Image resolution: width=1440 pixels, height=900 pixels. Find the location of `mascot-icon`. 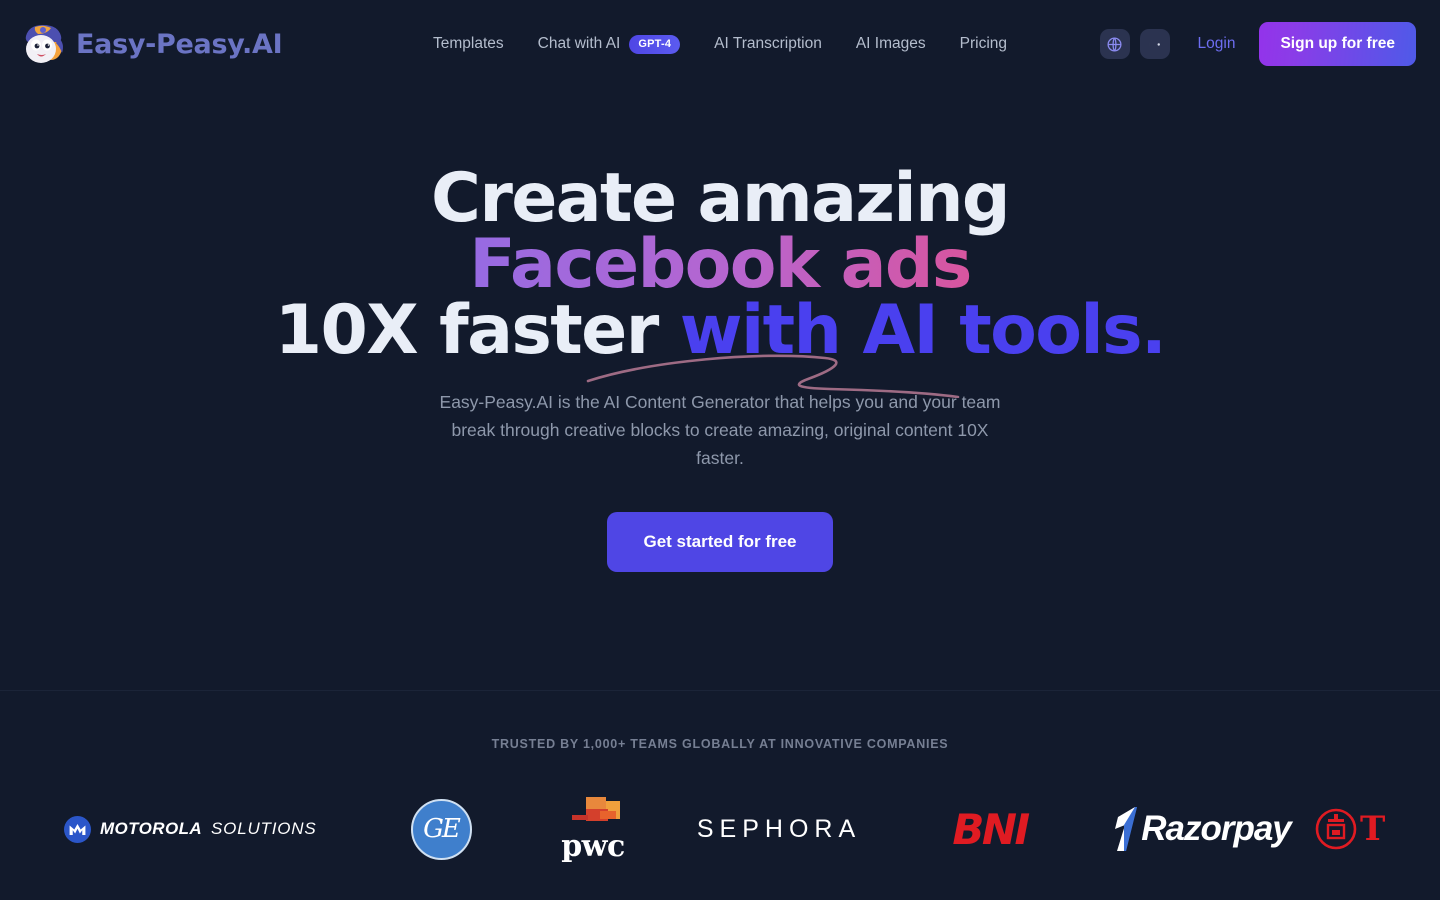

mascot-icon is located at coordinates (44, 44).